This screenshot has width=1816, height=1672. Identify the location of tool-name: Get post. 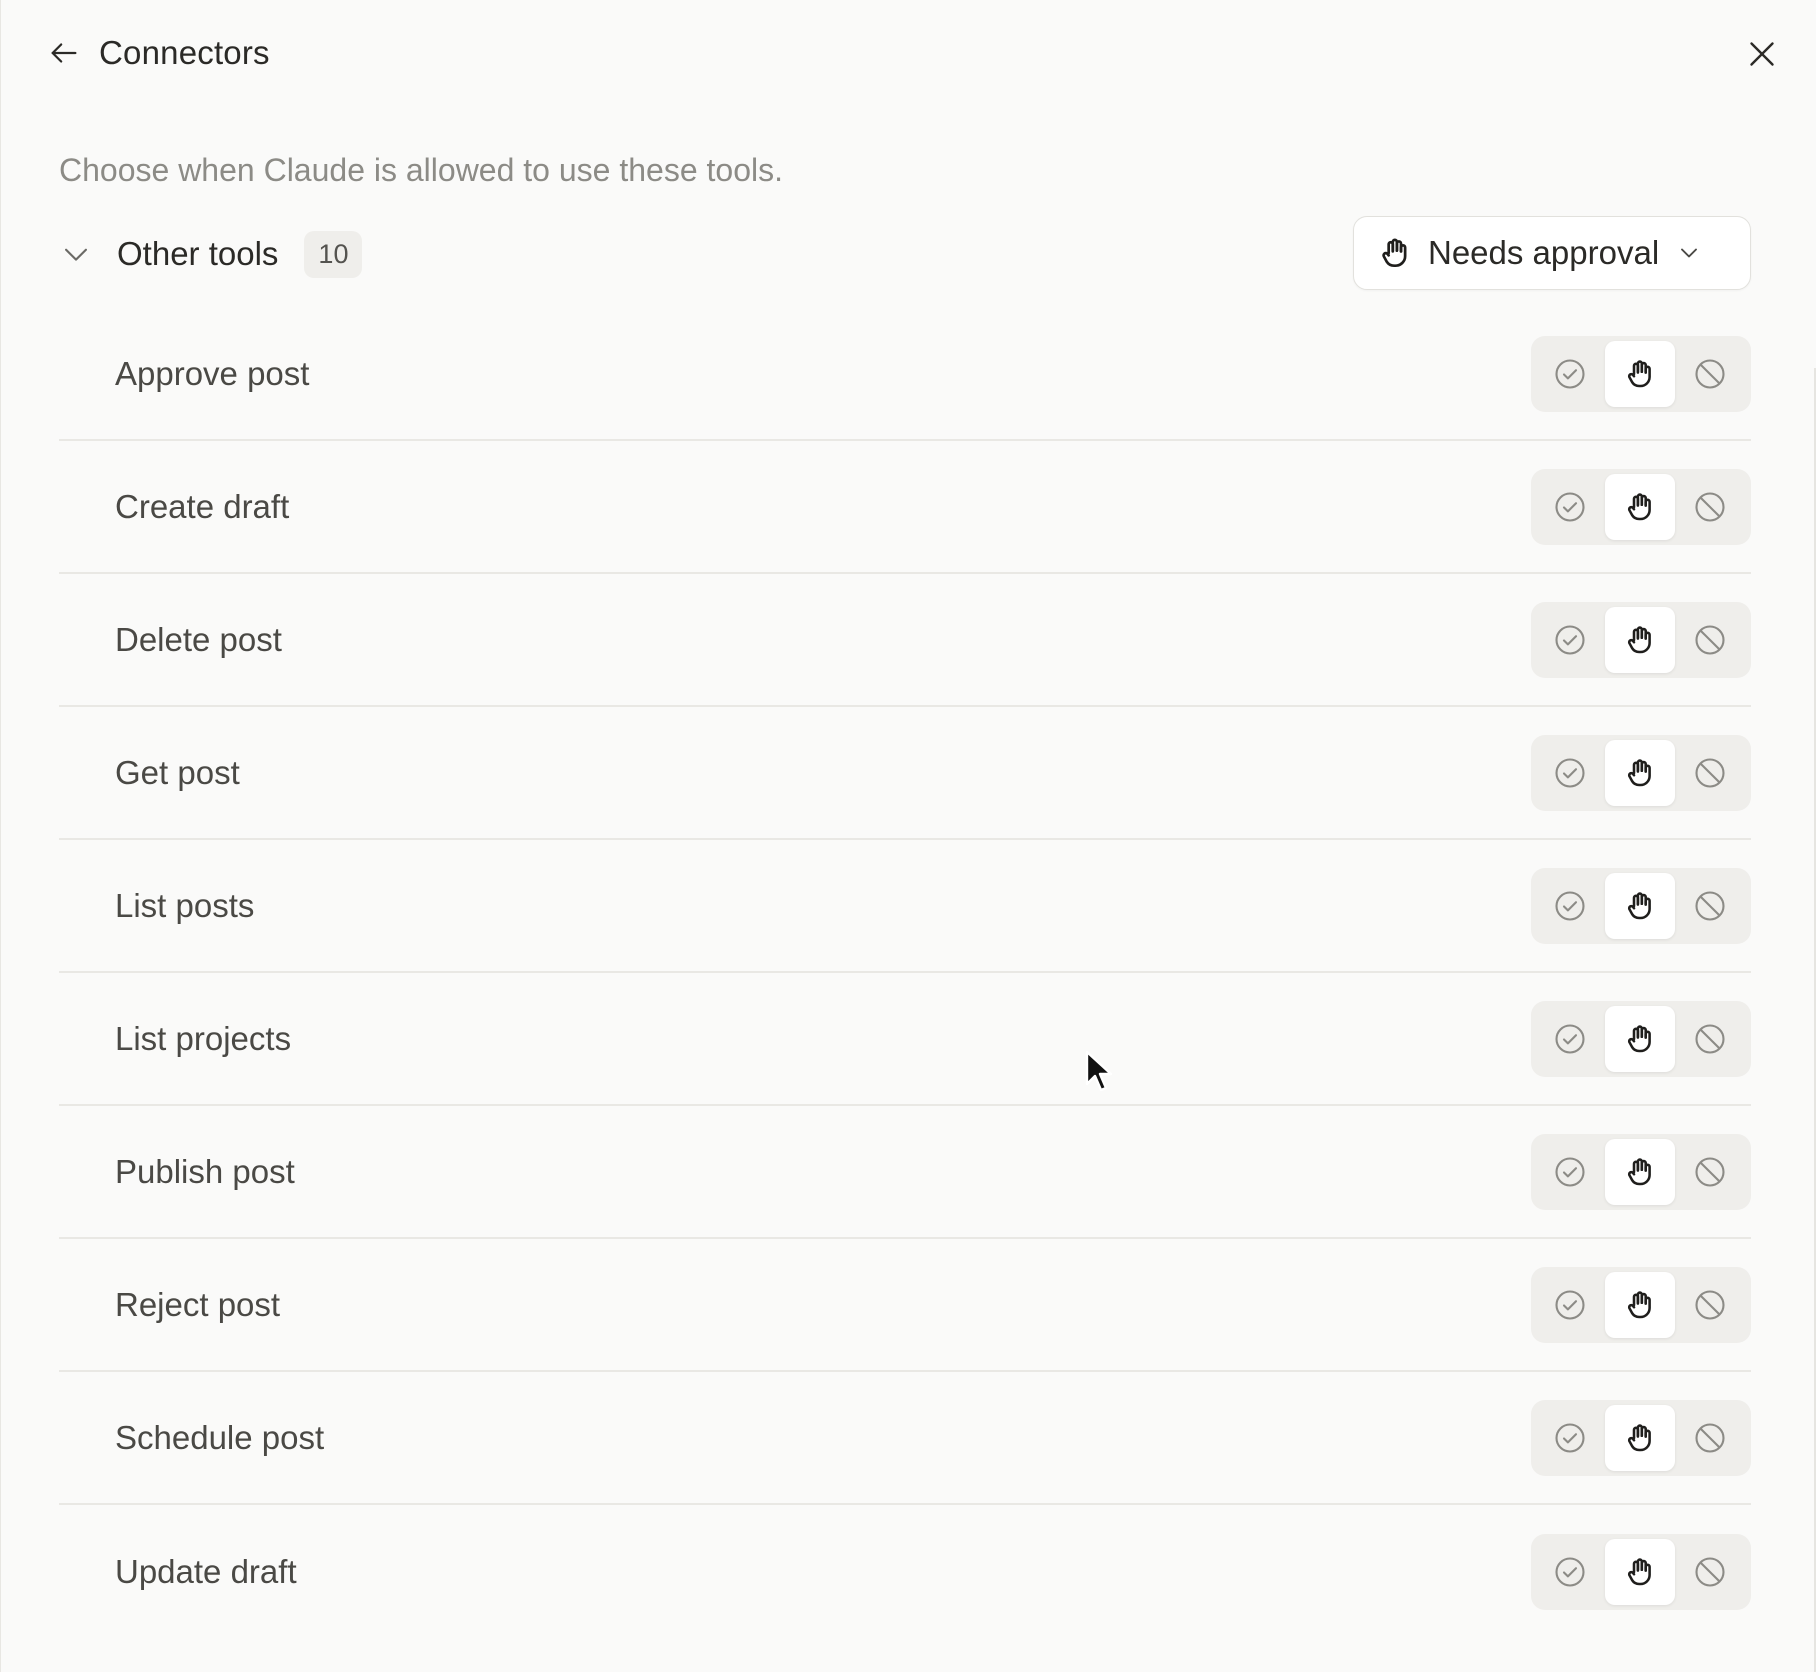
(177, 772).